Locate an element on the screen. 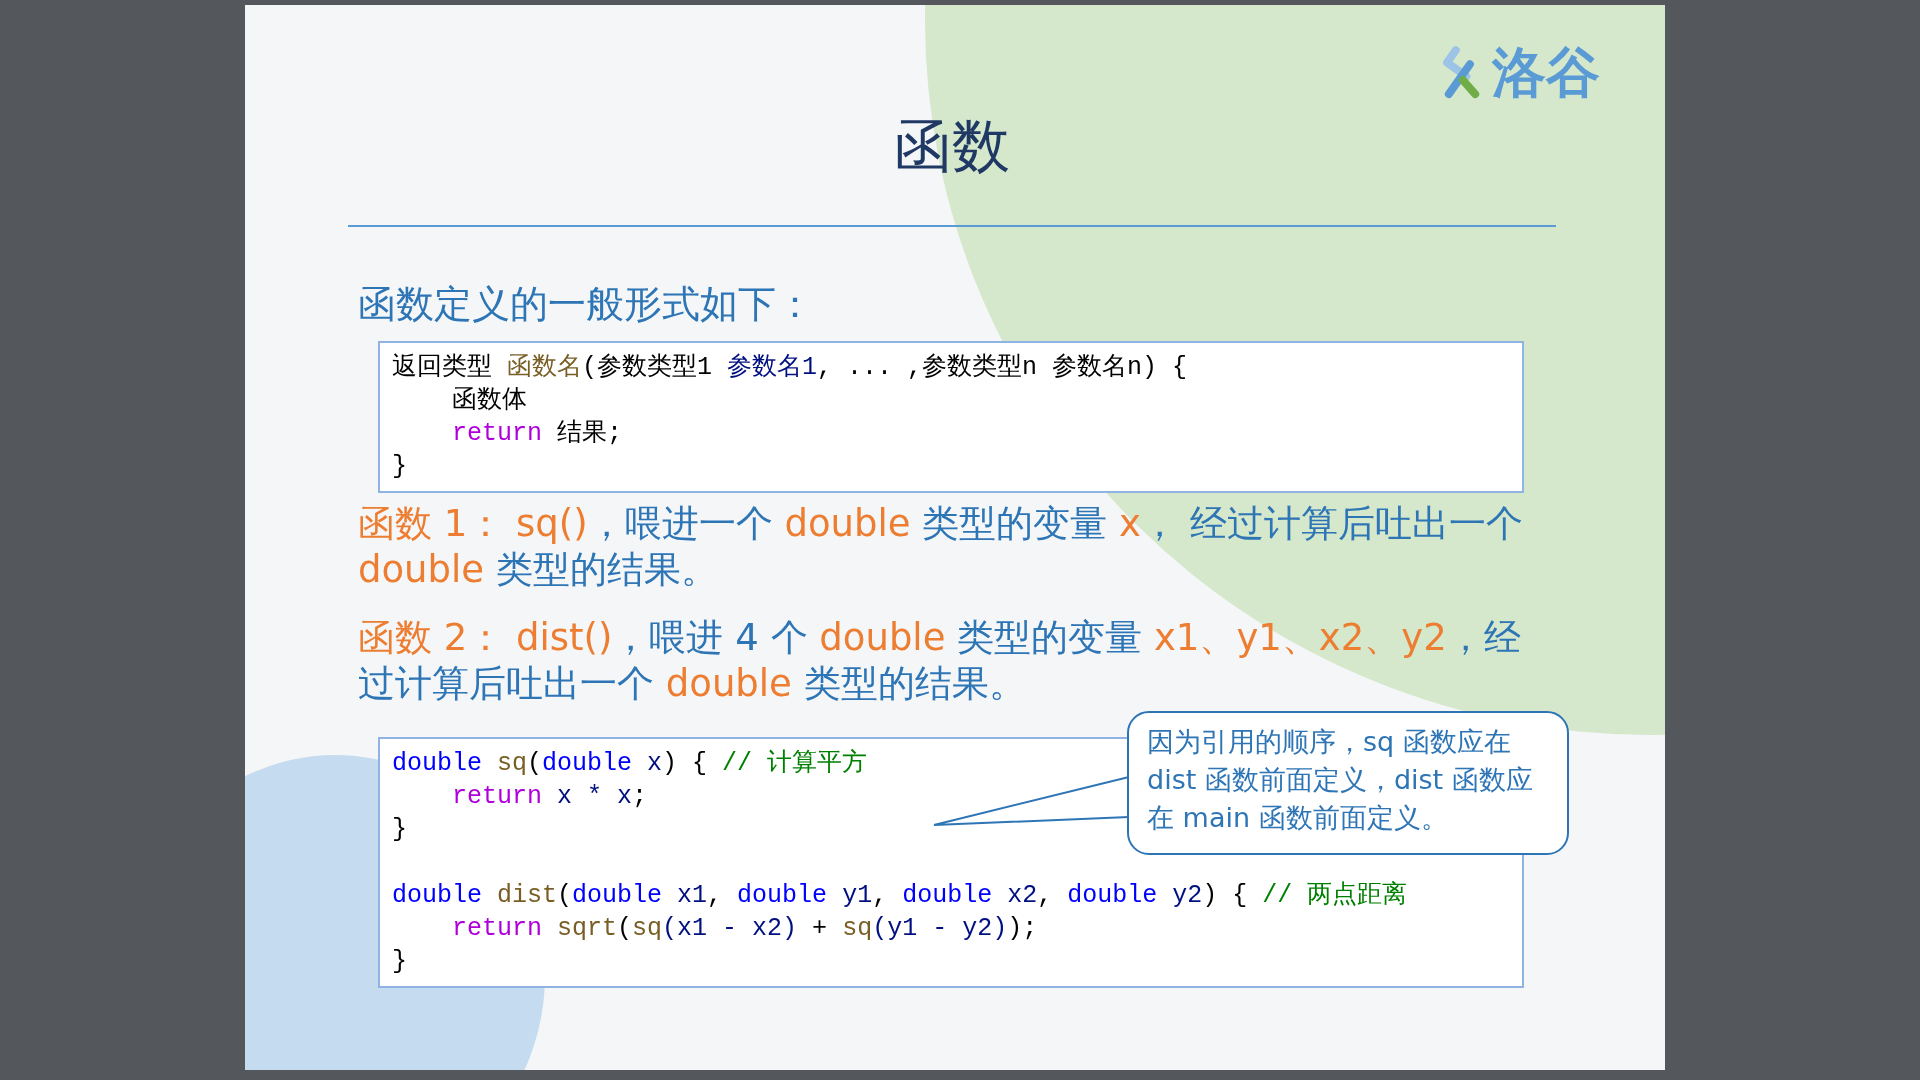 The width and height of the screenshot is (1920, 1080). code-line: 函数体 is located at coordinates (489, 401).